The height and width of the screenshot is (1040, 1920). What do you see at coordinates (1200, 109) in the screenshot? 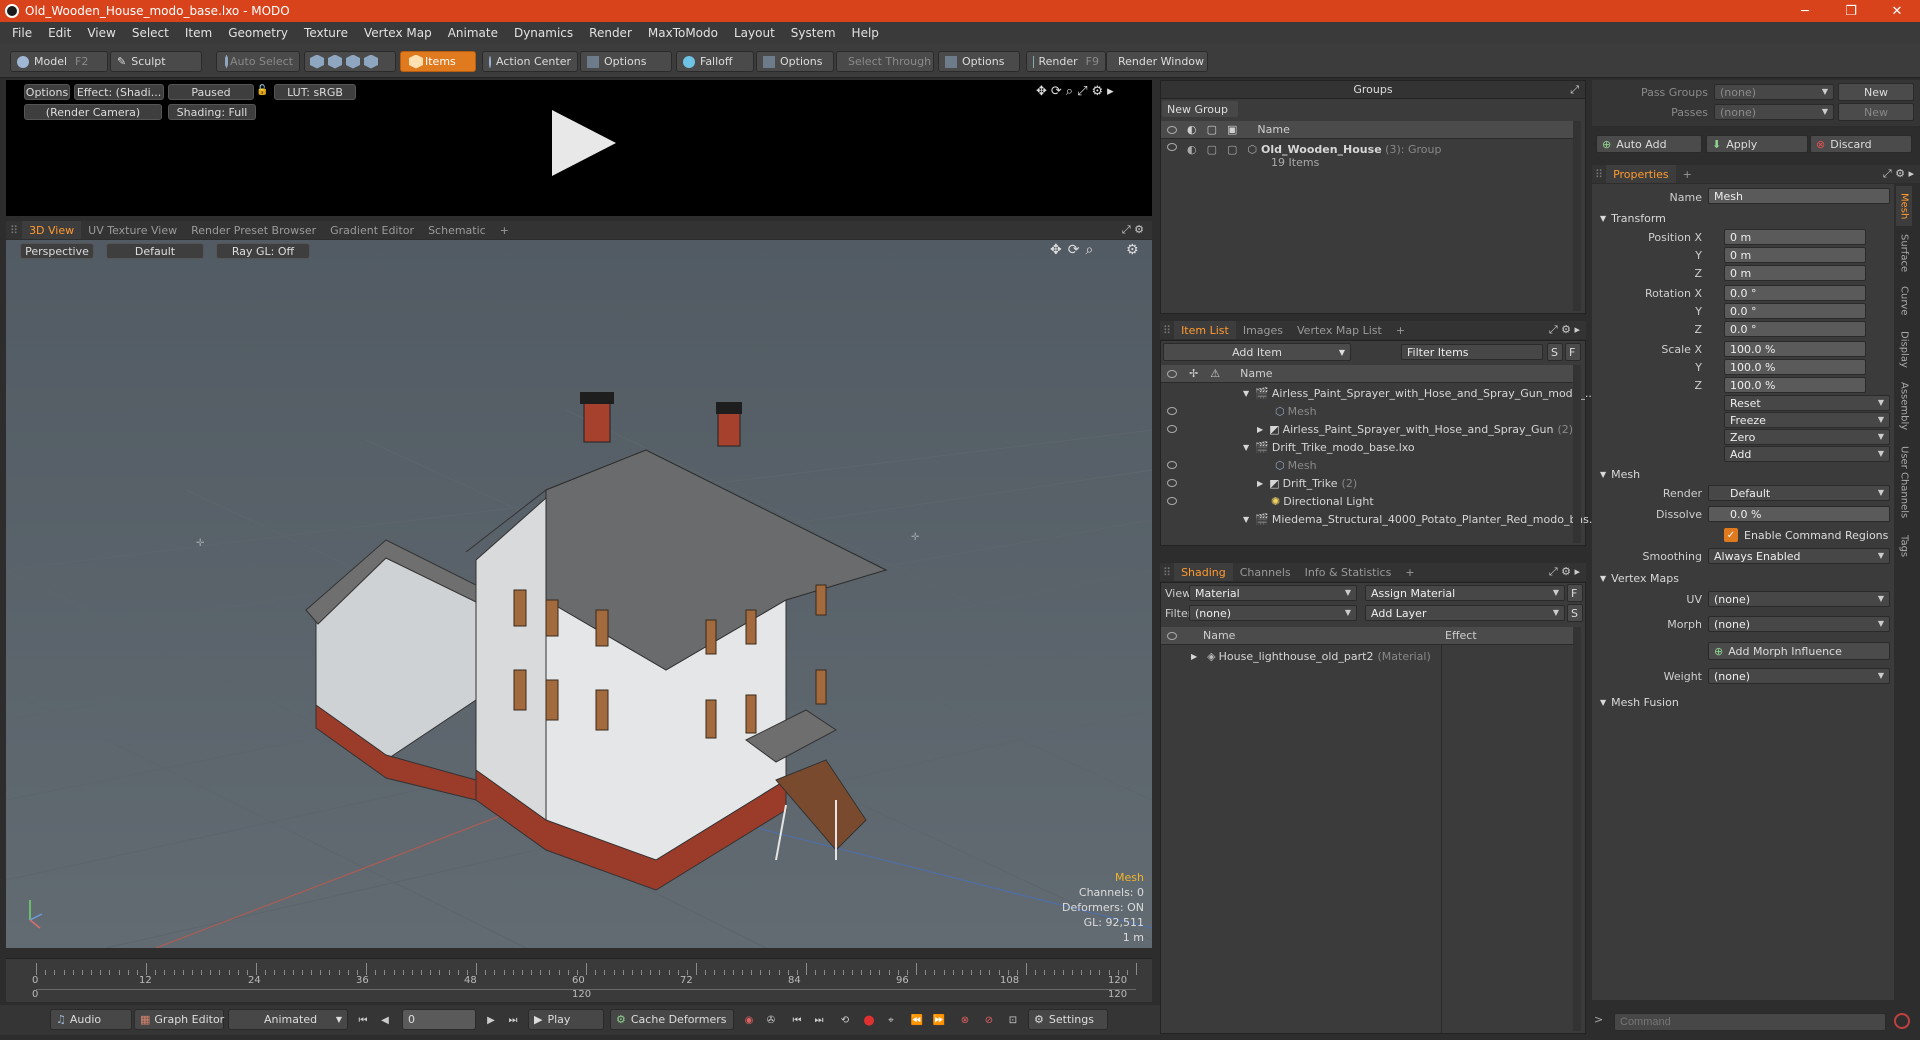
I see `new-group-button: New Group` at bounding box center [1200, 109].